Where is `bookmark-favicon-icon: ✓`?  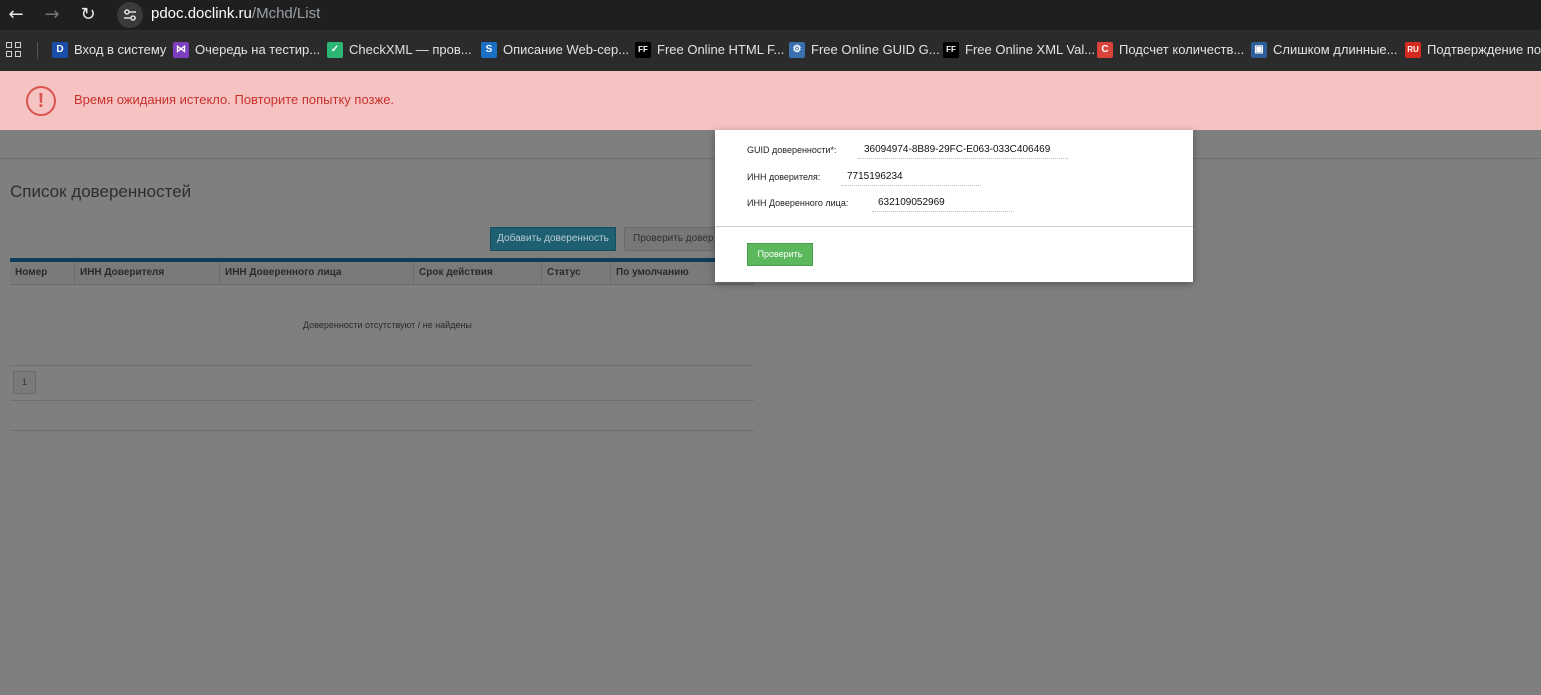
bookmark-favicon-icon: ✓ is located at coordinates (335, 50).